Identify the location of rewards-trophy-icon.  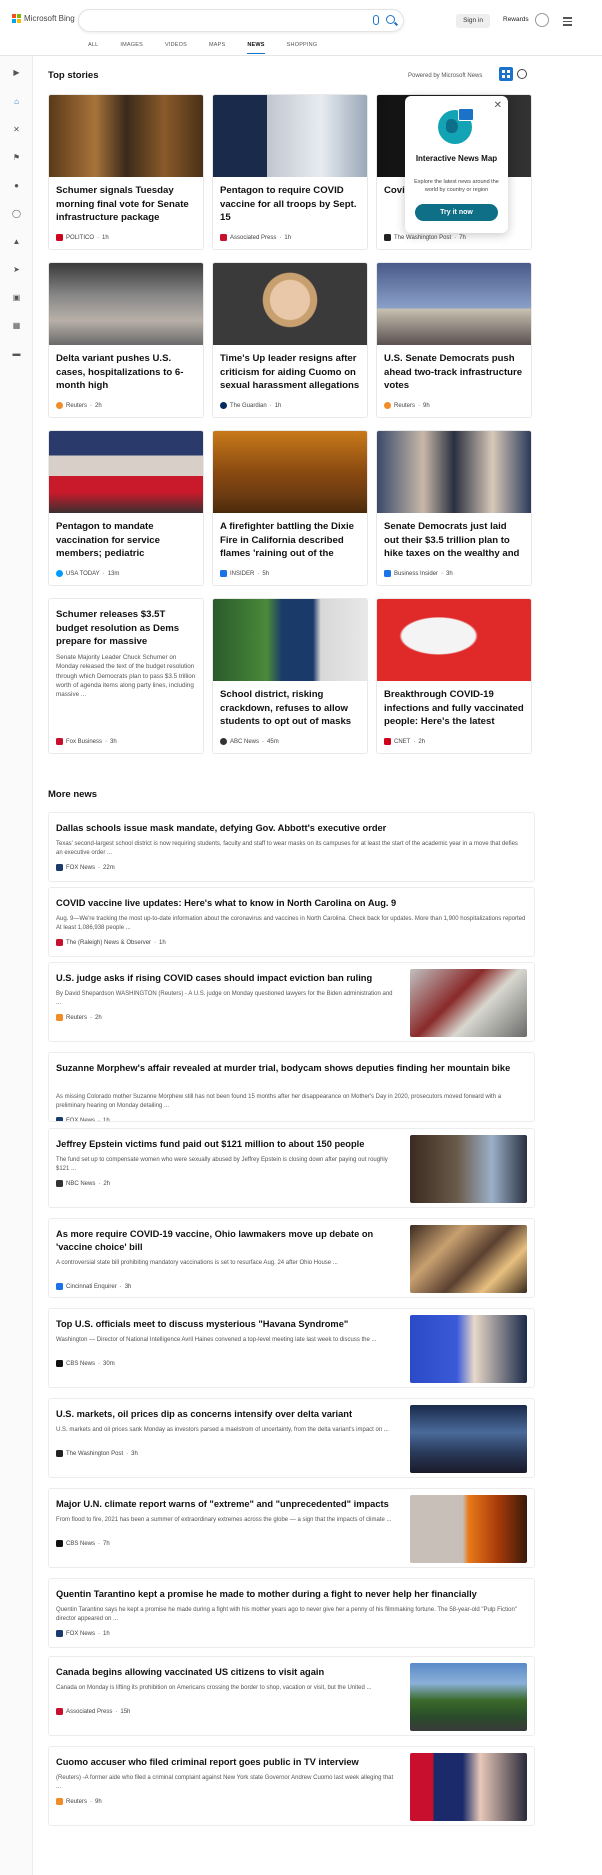
(542, 20).